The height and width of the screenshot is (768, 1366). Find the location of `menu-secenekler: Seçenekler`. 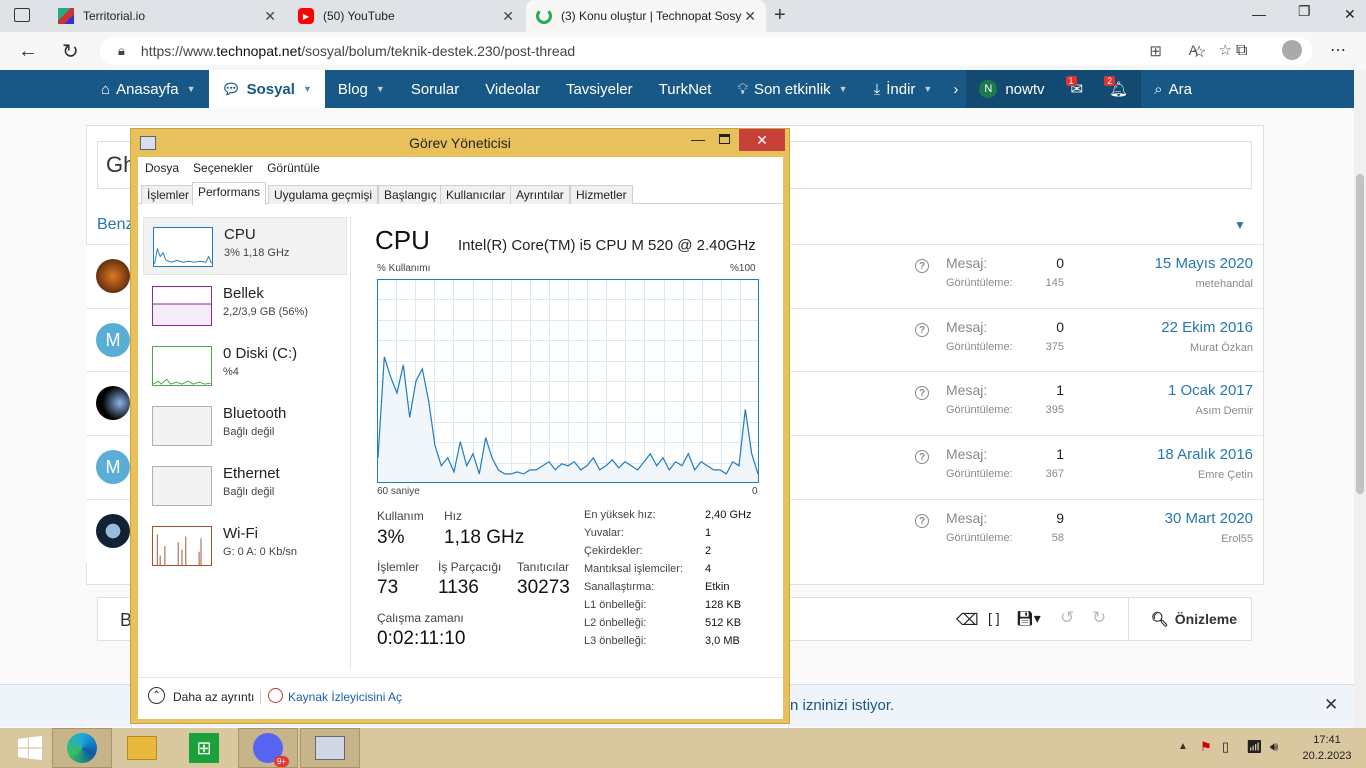

menu-secenekler: Seçenekler is located at coordinates (223, 168).